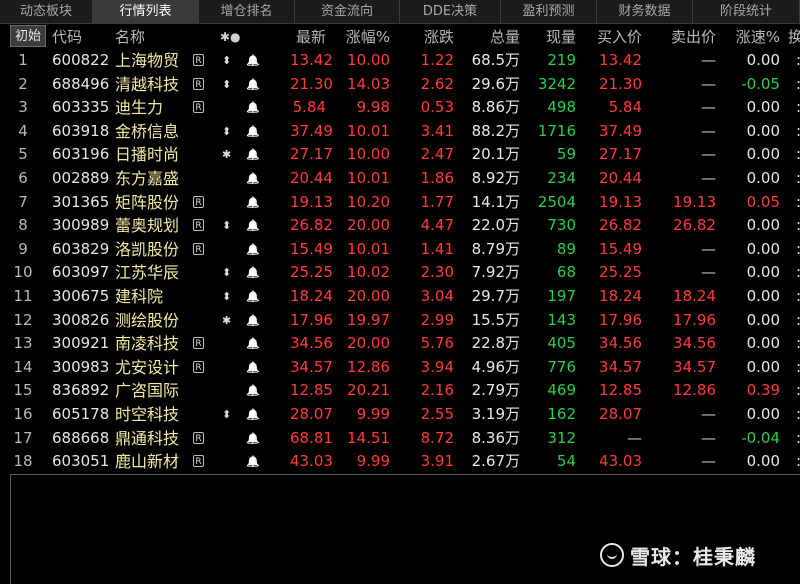 The width and height of the screenshot is (800, 584). Describe the element at coordinates (616, 37) in the screenshot. I see `header-bid: 买入价` at that location.